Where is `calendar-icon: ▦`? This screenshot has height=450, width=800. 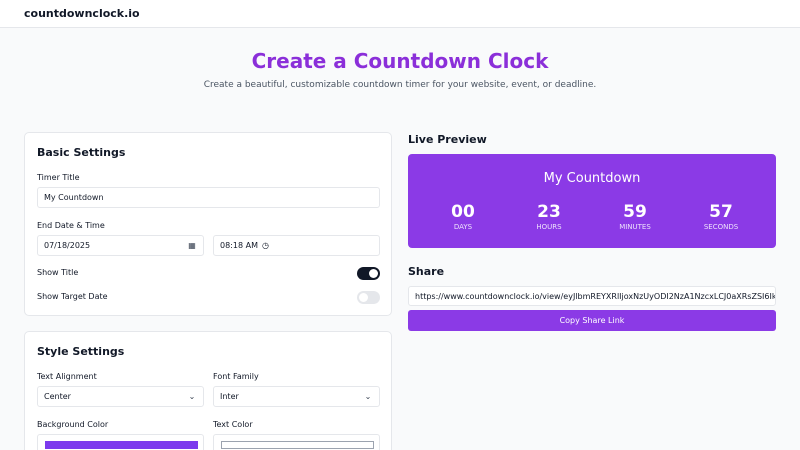 calendar-icon: ▦ is located at coordinates (192, 245).